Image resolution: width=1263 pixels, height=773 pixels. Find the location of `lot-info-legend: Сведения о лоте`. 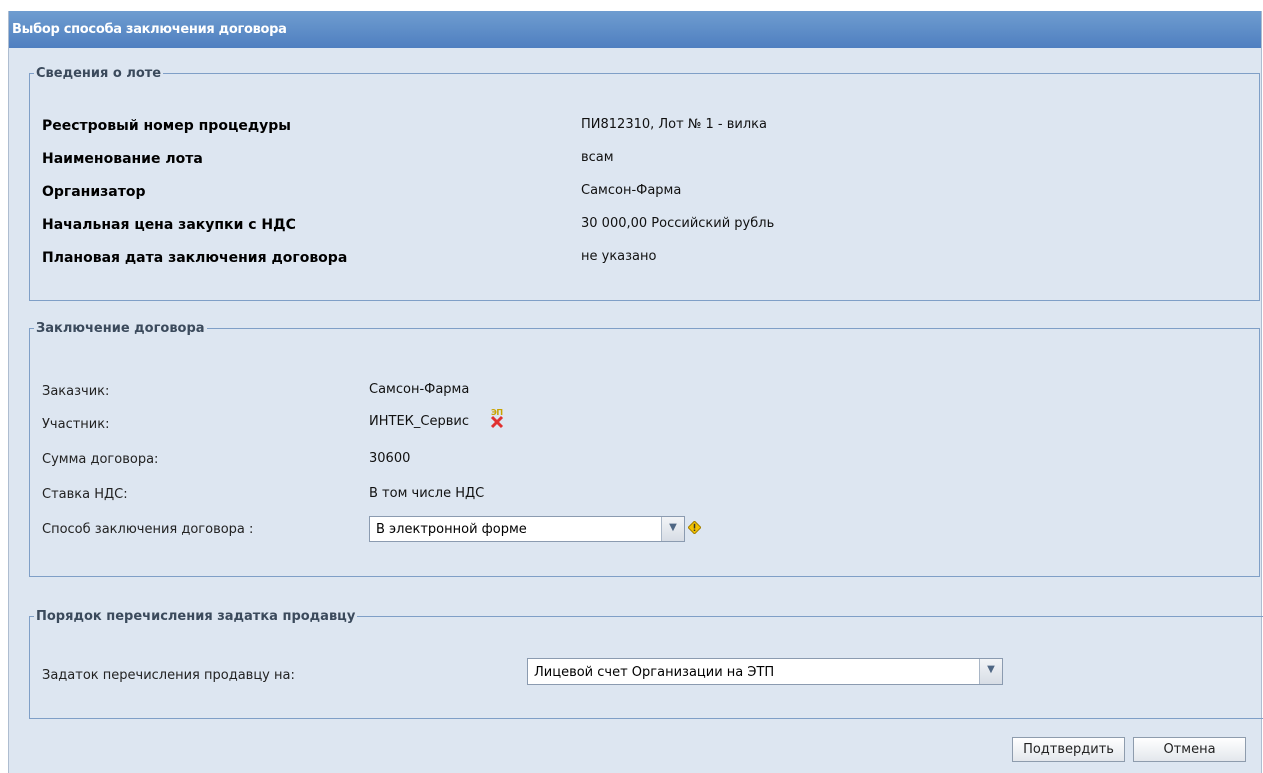

lot-info-legend: Сведения о лоте is located at coordinates (99, 73).